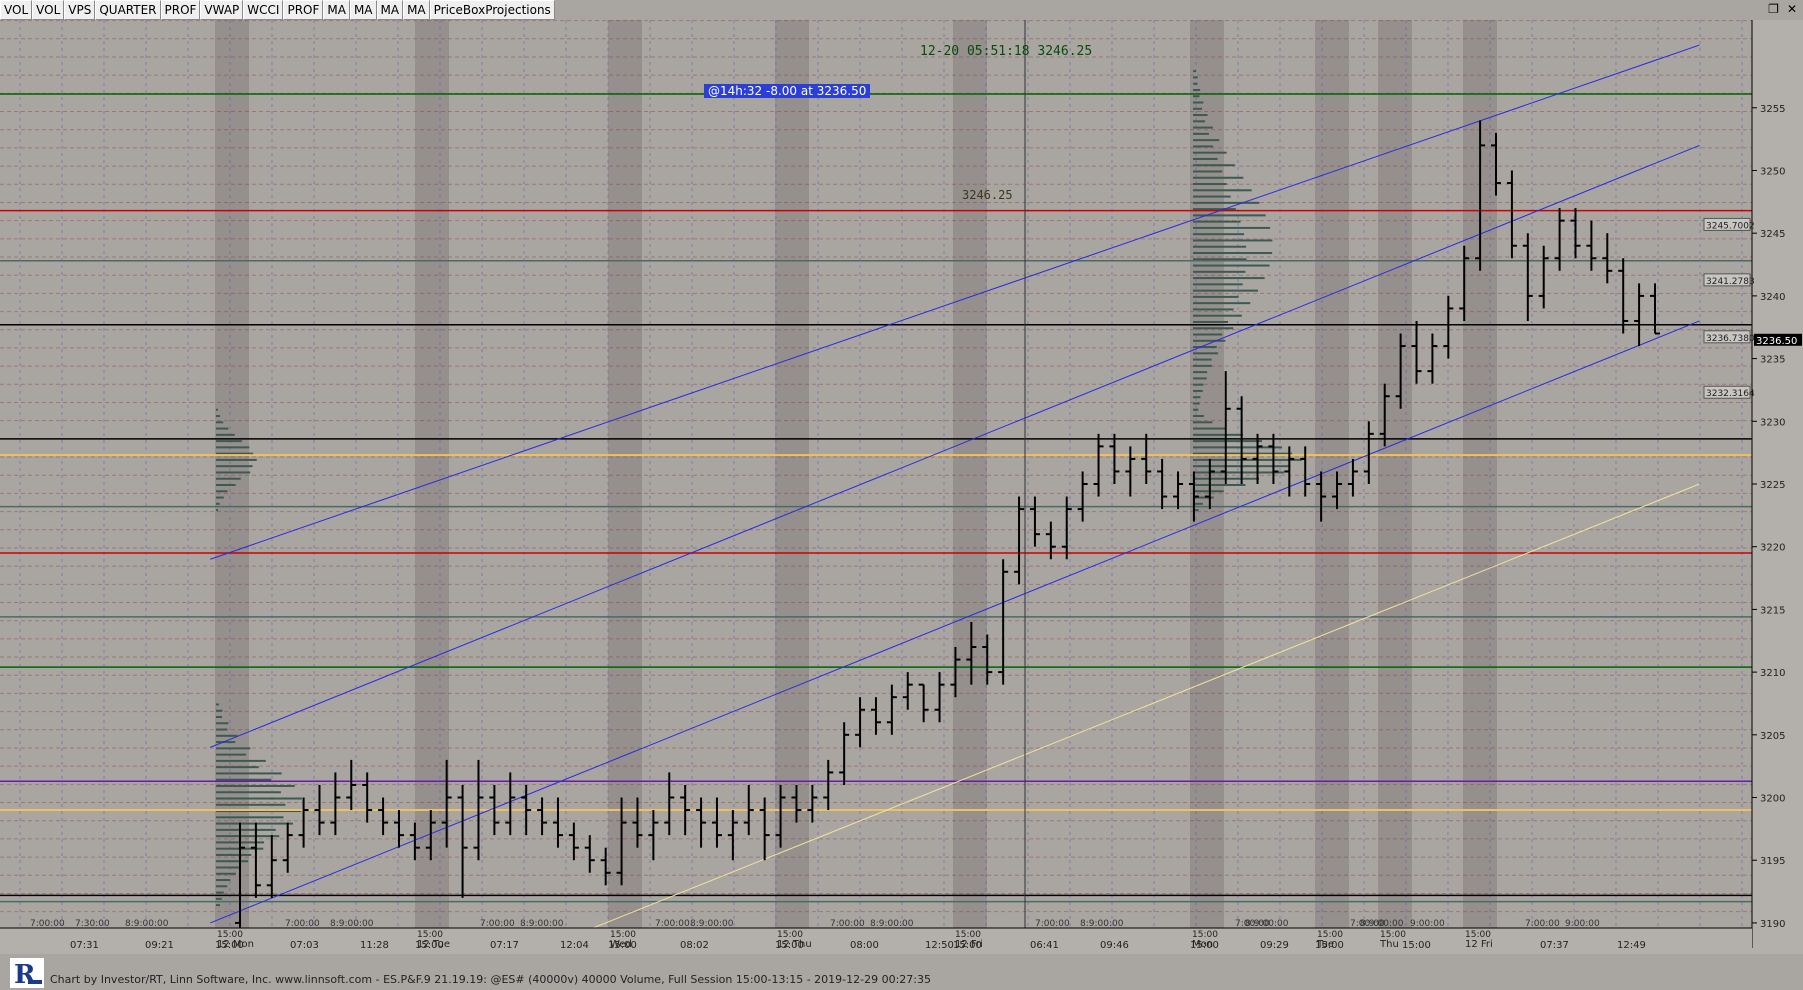 Image resolution: width=1803 pixels, height=990 pixels. I want to click on y-tick-label: 3195, so click(1772, 861).